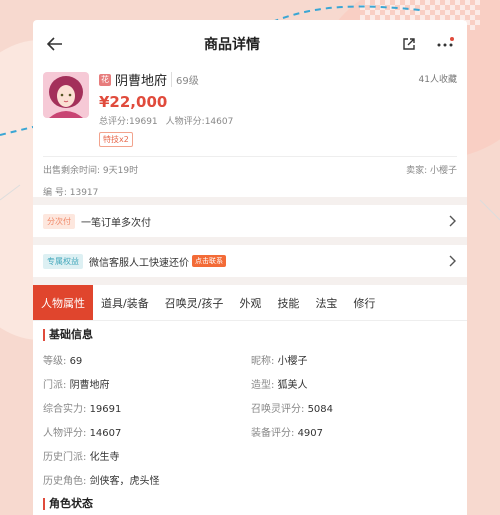  I want to click on tab-equipment: 道具/装备, so click(125, 302).